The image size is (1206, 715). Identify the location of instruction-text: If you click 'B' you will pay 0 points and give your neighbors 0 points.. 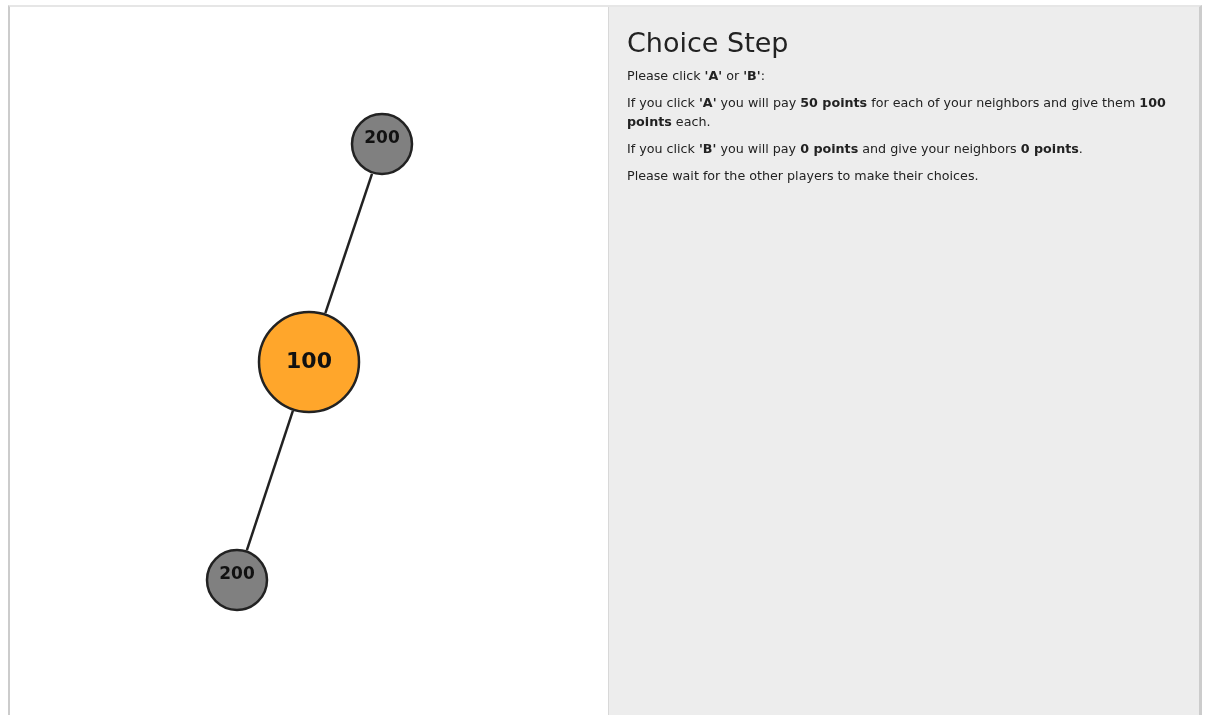
(855, 149).